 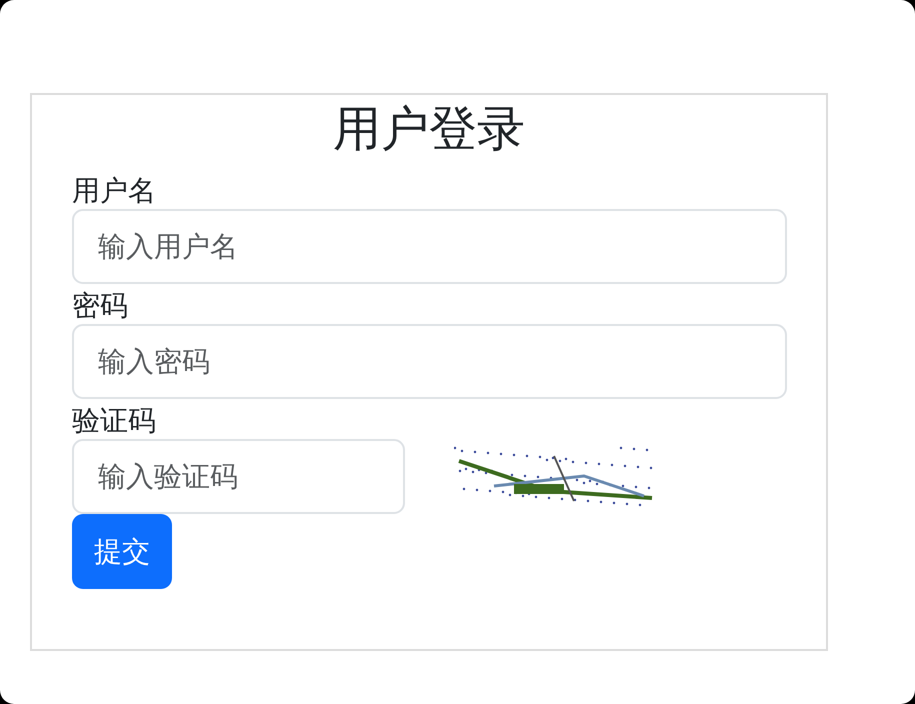 What do you see at coordinates (114, 191) in the screenshot?
I see `field-label: 用户名` at bounding box center [114, 191].